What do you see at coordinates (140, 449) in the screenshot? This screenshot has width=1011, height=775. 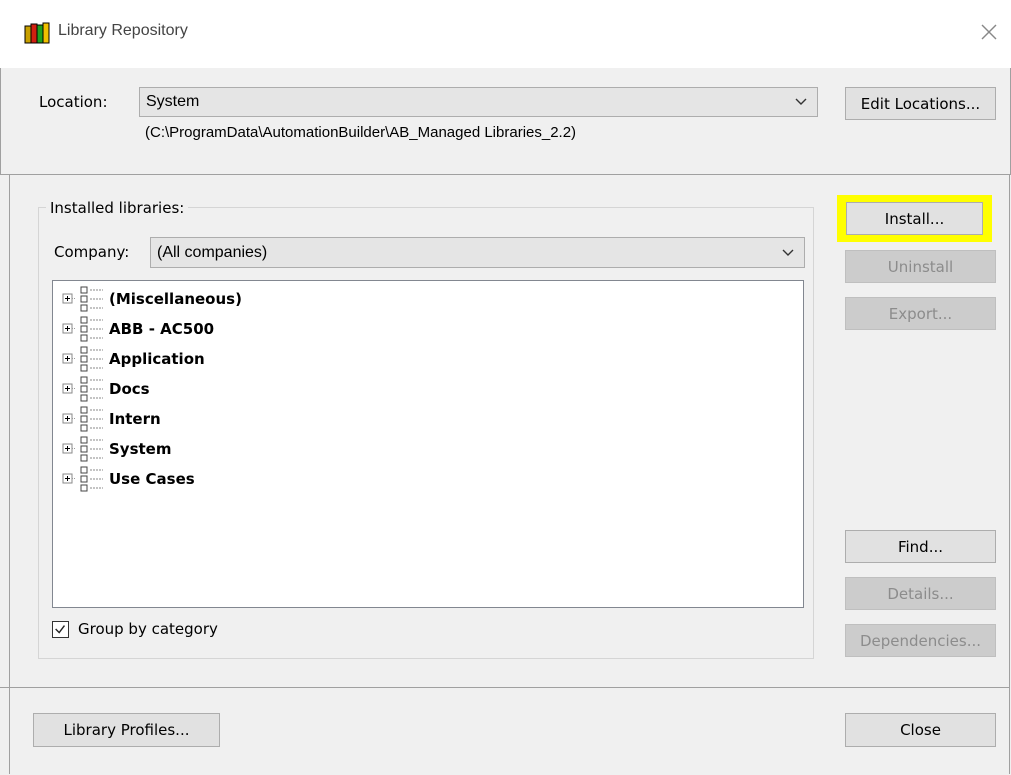 I see `tree-item-label: System` at bounding box center [140, 449].